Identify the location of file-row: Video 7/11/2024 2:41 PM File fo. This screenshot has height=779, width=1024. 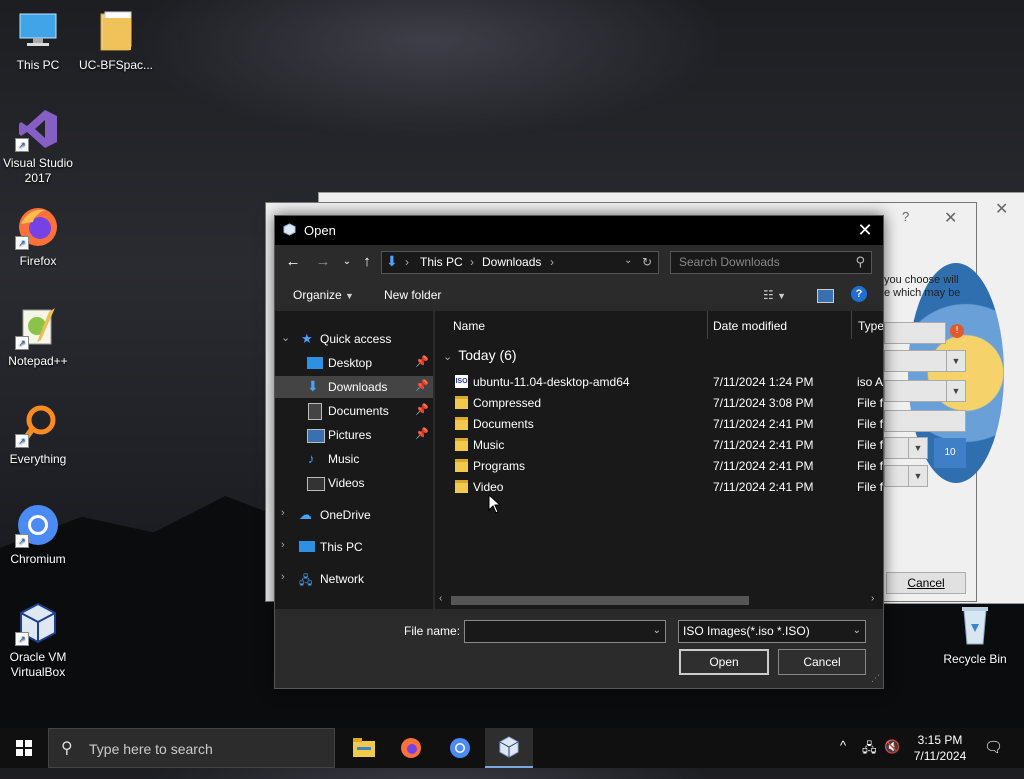
(659, 487).